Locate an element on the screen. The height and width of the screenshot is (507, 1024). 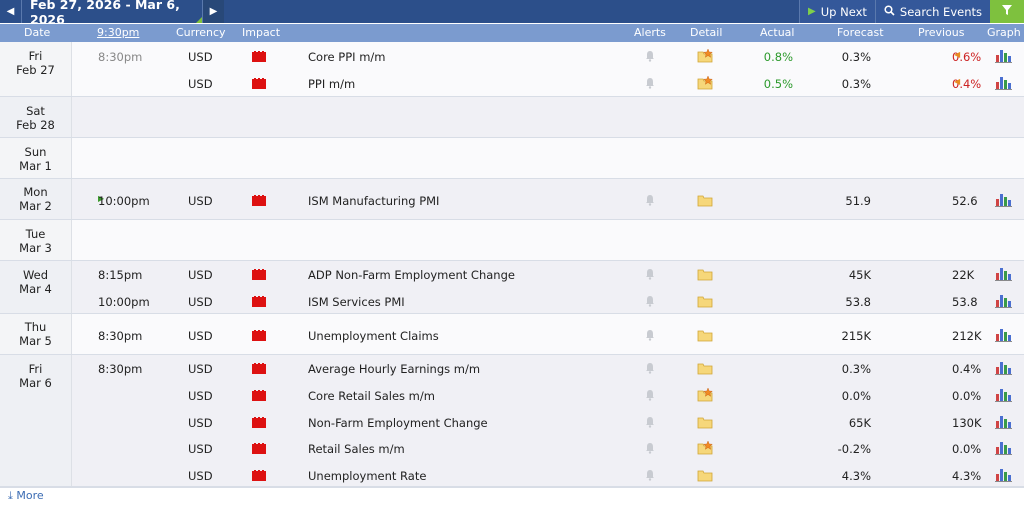
next-week-button: ▶ is located at coordinates (213, 11).